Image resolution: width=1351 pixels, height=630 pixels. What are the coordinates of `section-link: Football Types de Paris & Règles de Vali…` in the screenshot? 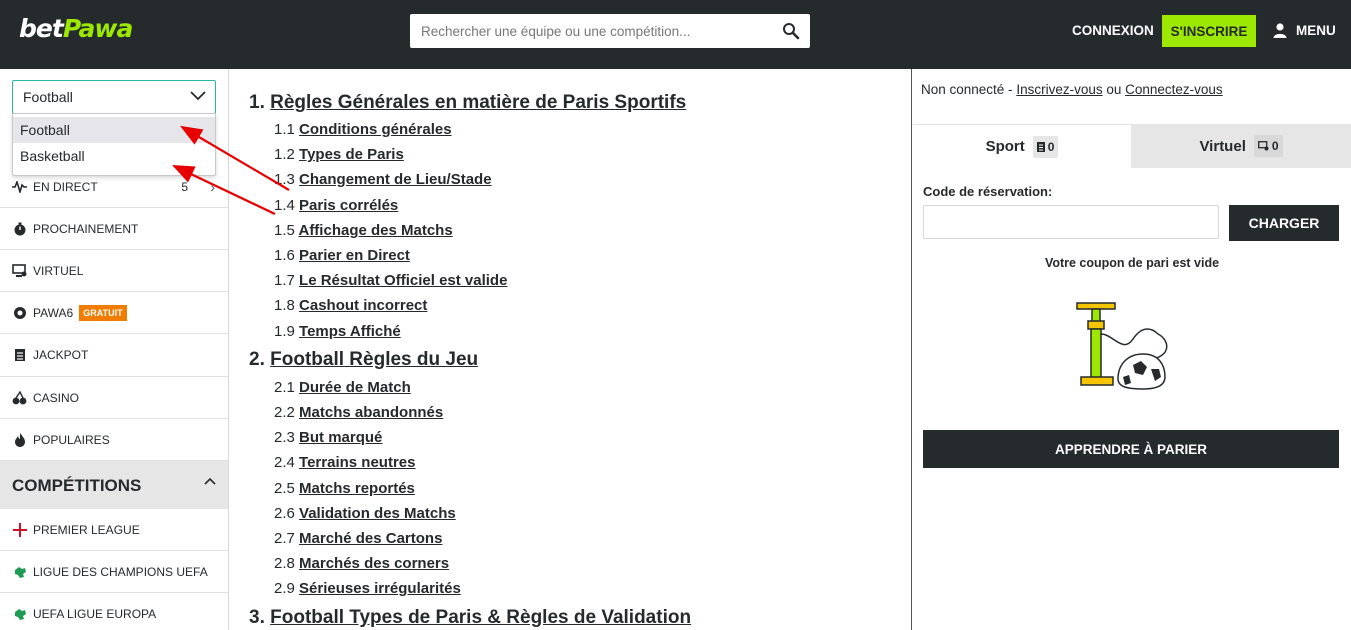 It's located at (480, 617).